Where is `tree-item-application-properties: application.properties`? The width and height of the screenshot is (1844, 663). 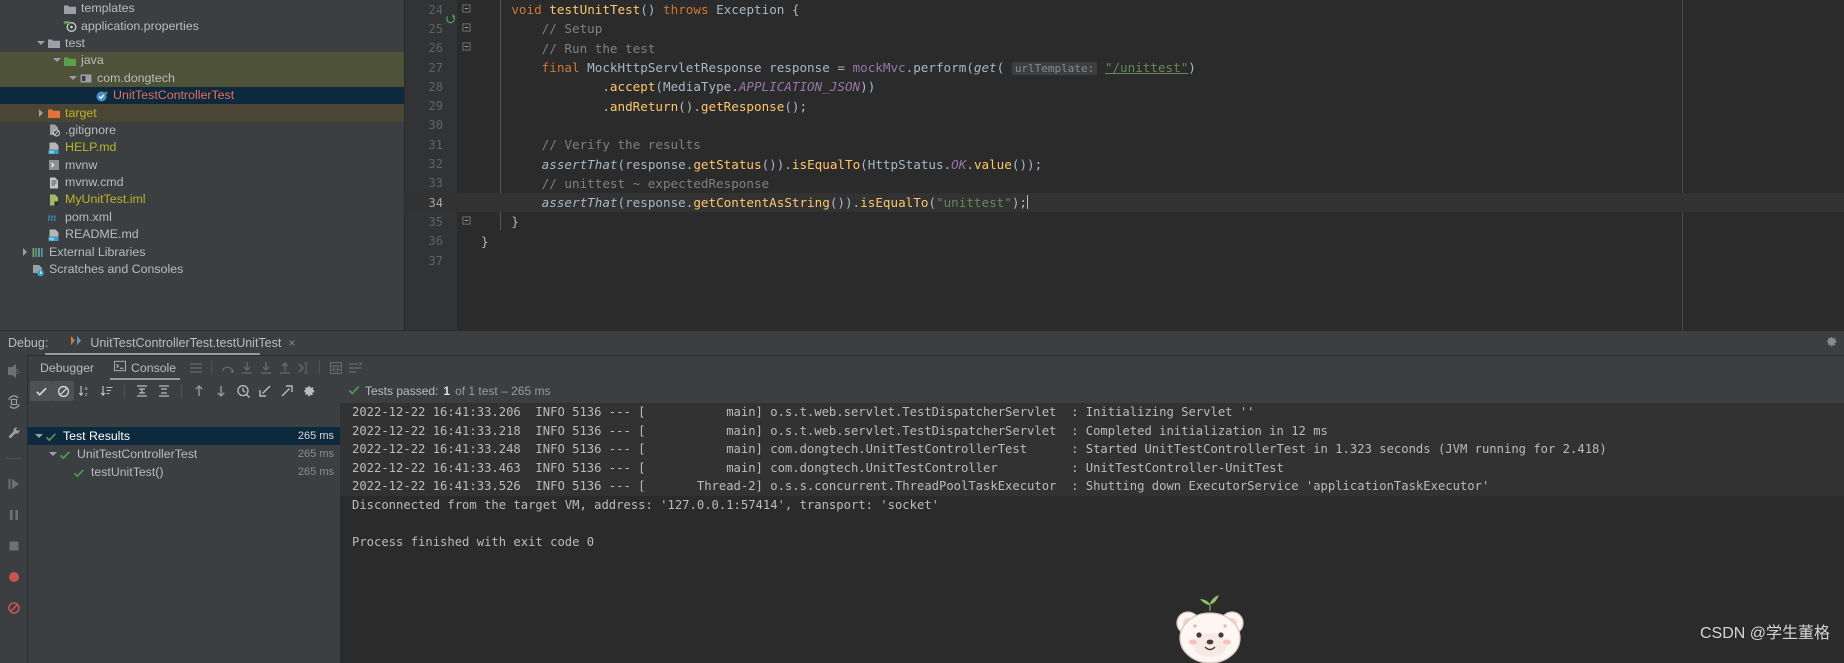
tree-item-application-properties: application.properties is located at coordinates (202, 25).